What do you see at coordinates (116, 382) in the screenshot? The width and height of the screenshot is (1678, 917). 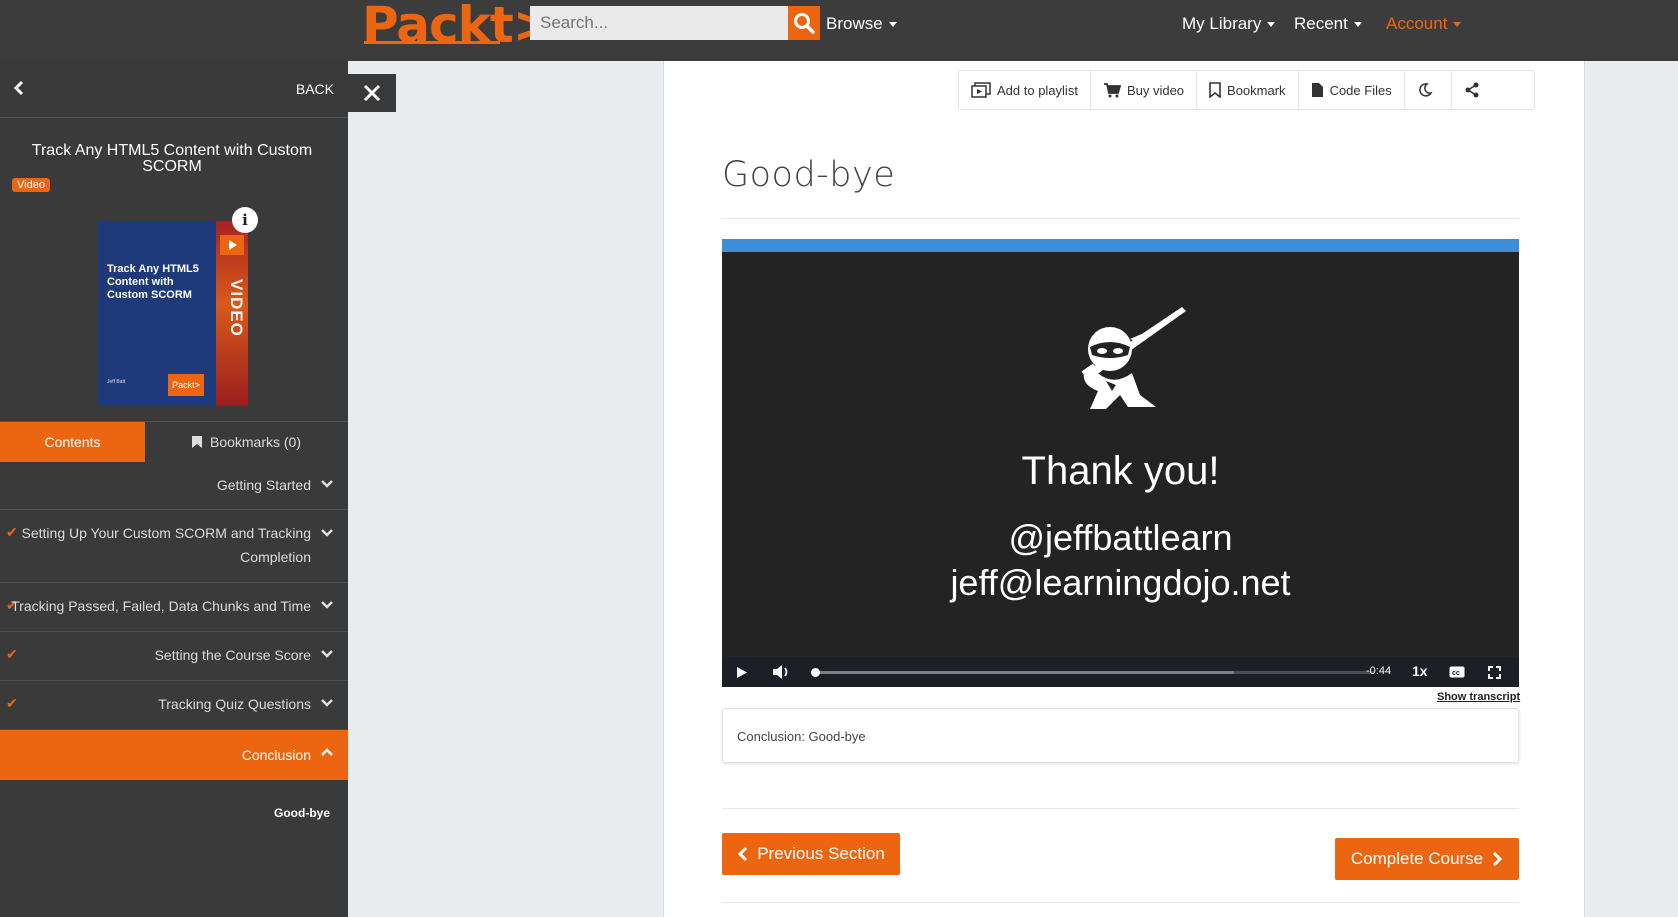 I see `cover-author: Jeff Batt` at bounding box center [116, 382].